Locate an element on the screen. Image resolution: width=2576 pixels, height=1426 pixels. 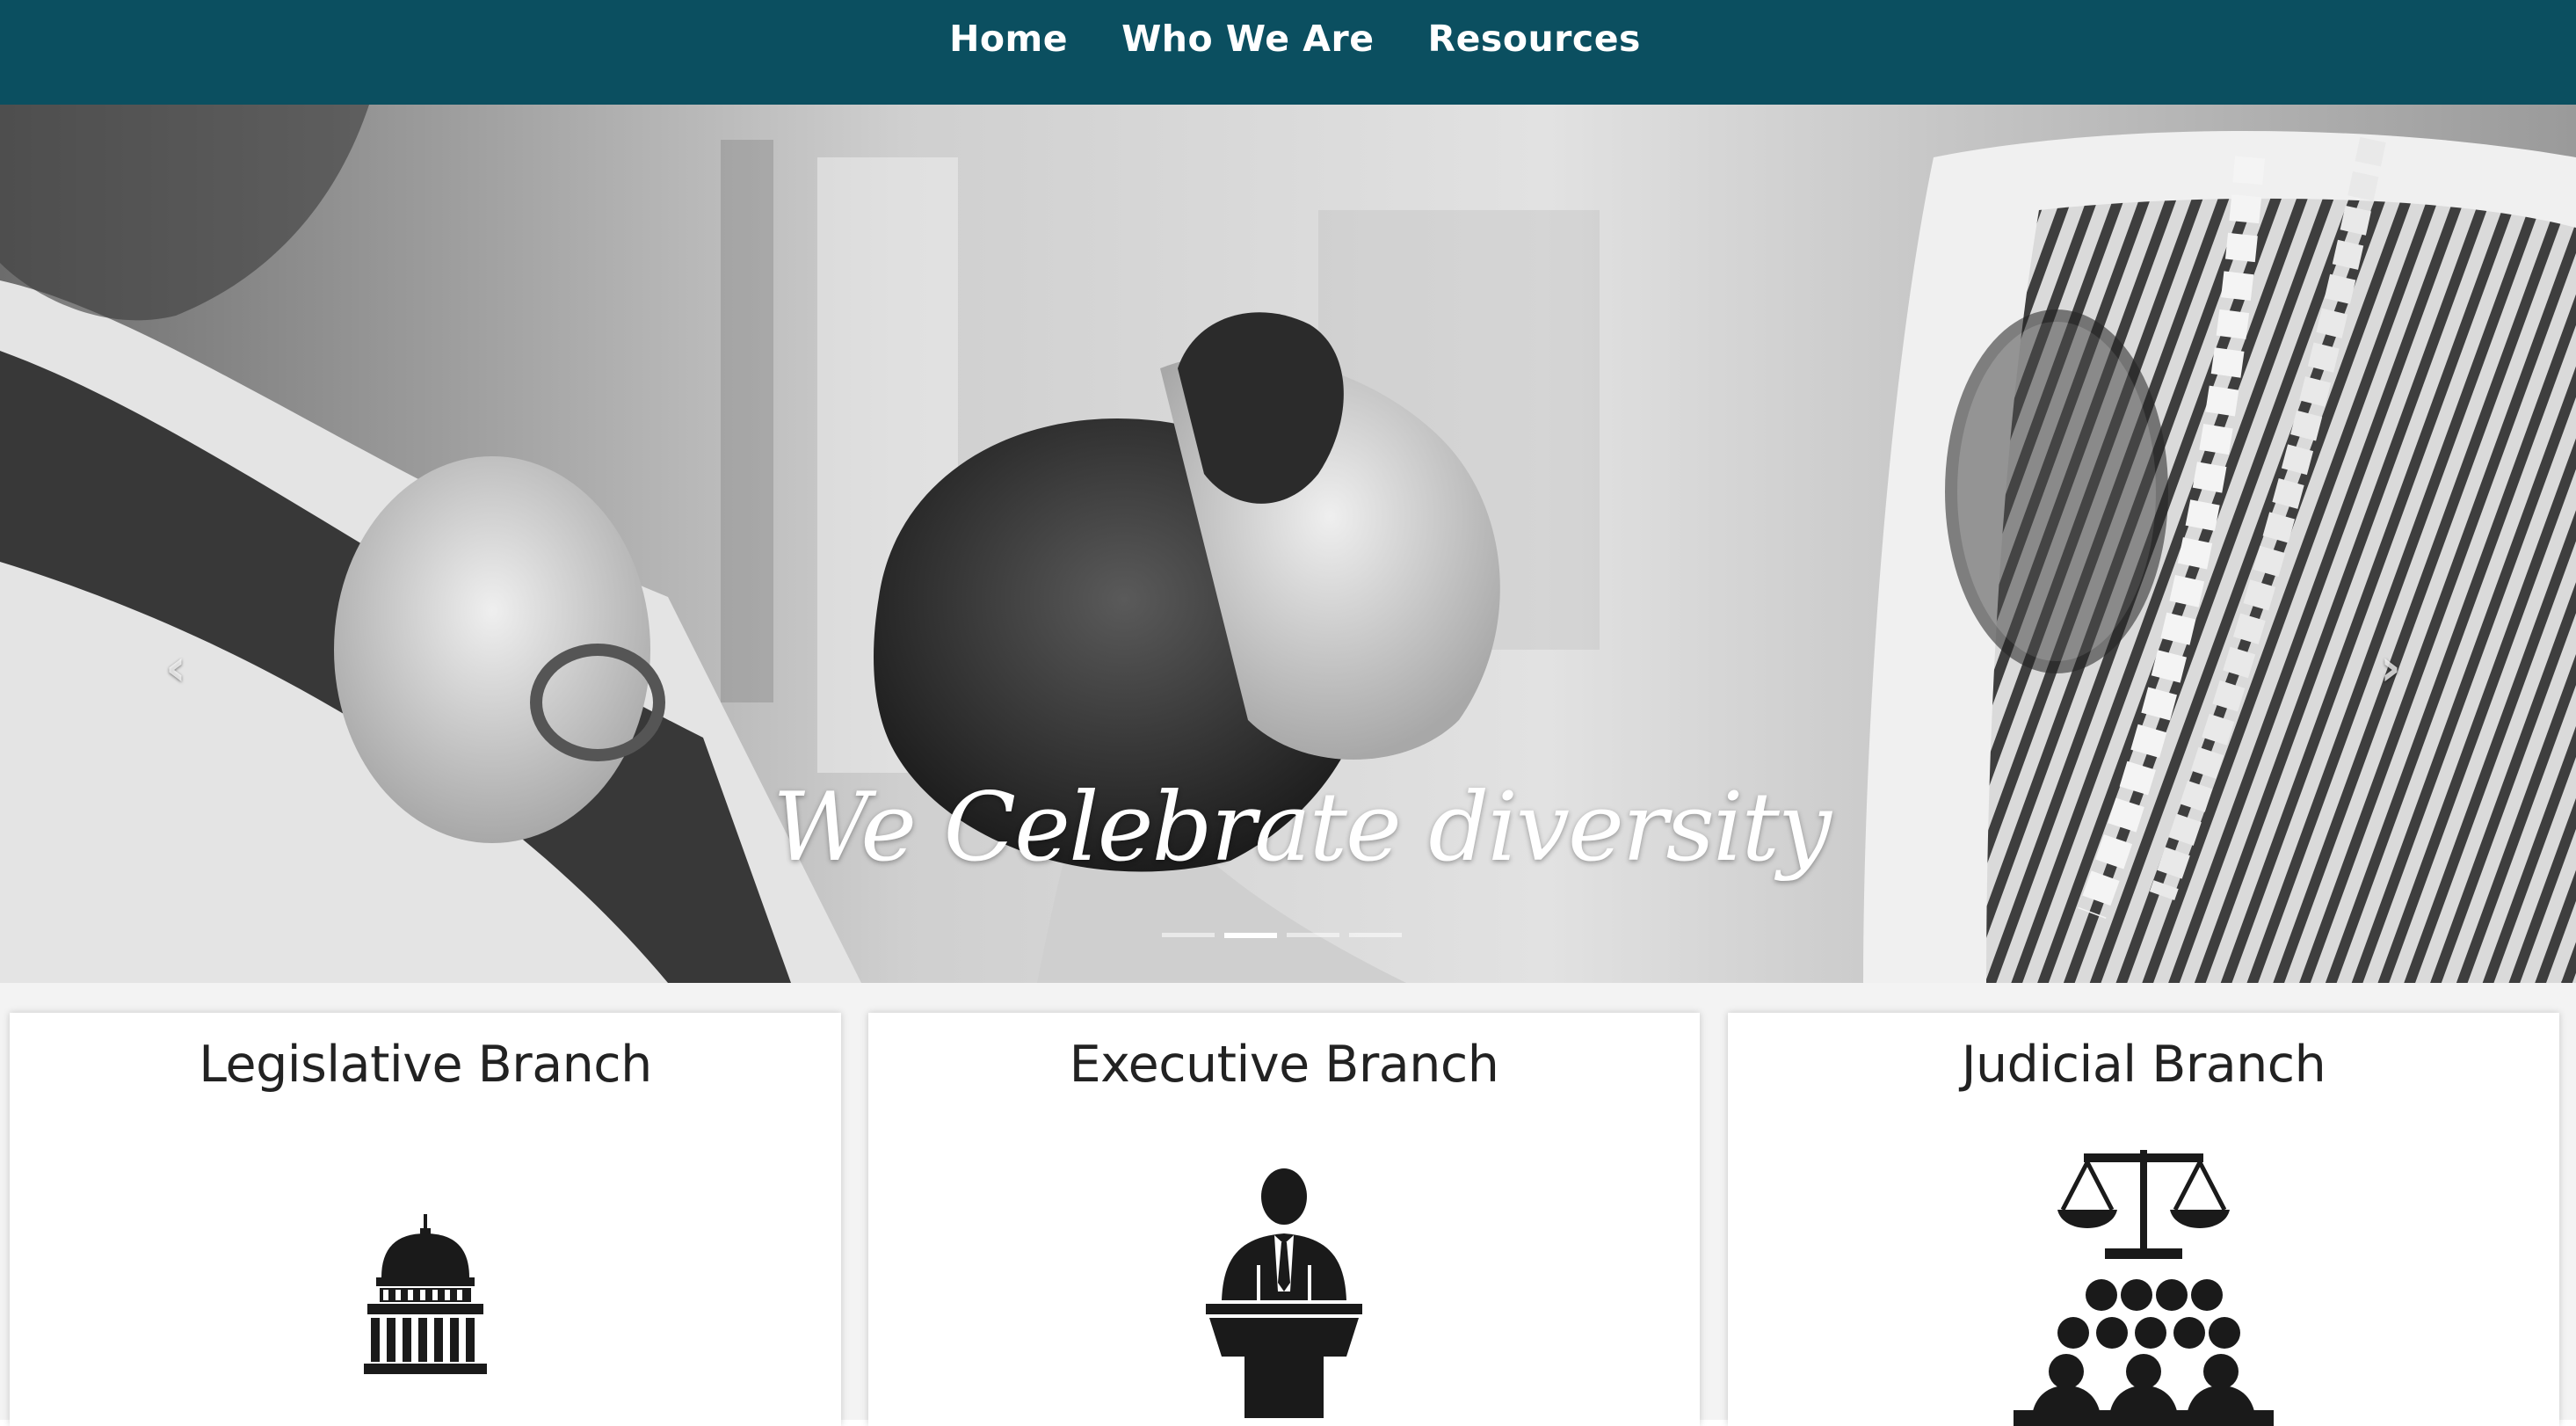
carousel-next-arrow: › is located at coordinates (2390, 667).